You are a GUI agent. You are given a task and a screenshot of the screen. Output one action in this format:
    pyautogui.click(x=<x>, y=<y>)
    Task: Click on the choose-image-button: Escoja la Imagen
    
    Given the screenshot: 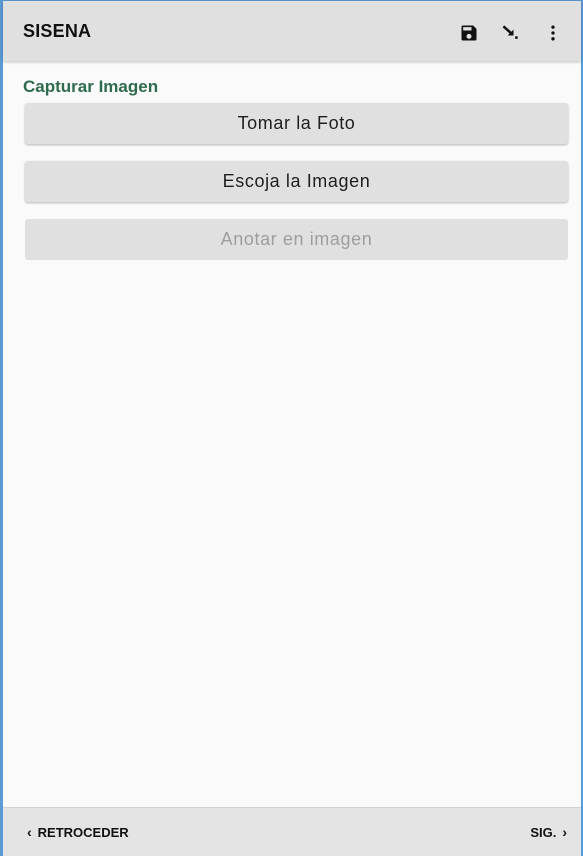 What is the action you would take?
    pyautogui.click(x=296, y=181)
    